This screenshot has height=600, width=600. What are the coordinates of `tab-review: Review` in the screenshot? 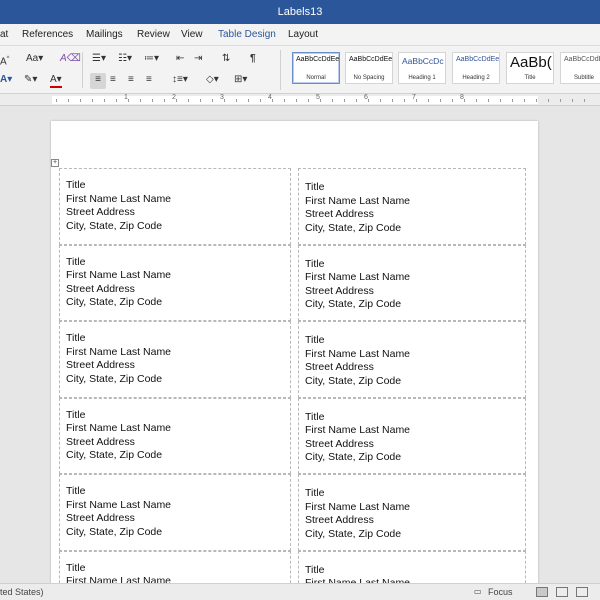 It's located at (153, 35).